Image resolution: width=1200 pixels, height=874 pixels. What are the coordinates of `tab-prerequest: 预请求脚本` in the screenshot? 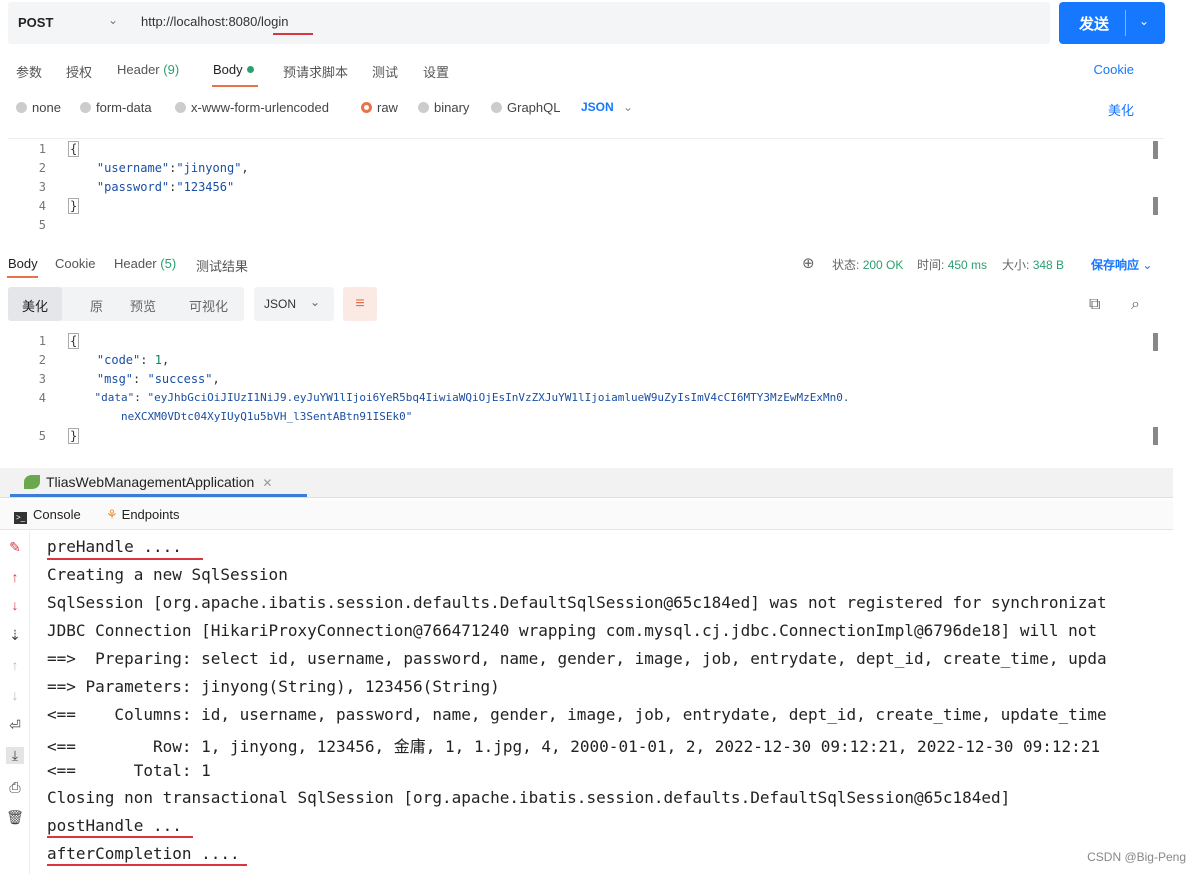 It's located at (315, 71).